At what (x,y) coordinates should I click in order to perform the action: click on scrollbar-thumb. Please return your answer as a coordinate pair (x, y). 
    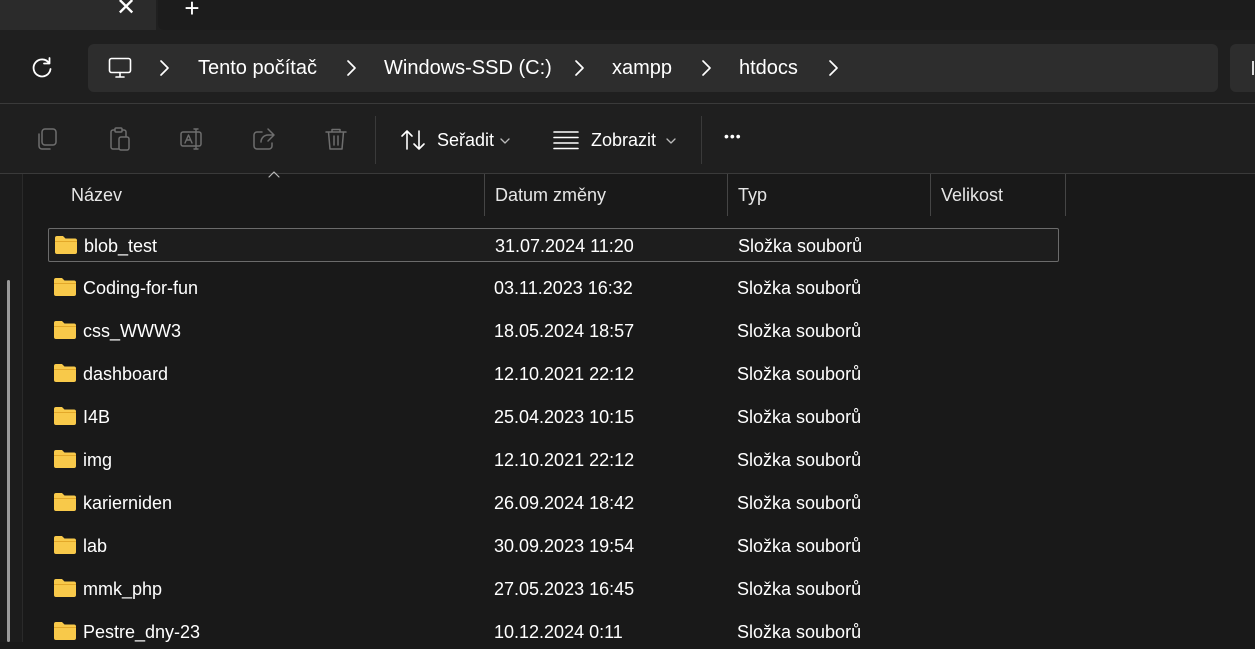
    Looking at the image, I should click on (8, 461).